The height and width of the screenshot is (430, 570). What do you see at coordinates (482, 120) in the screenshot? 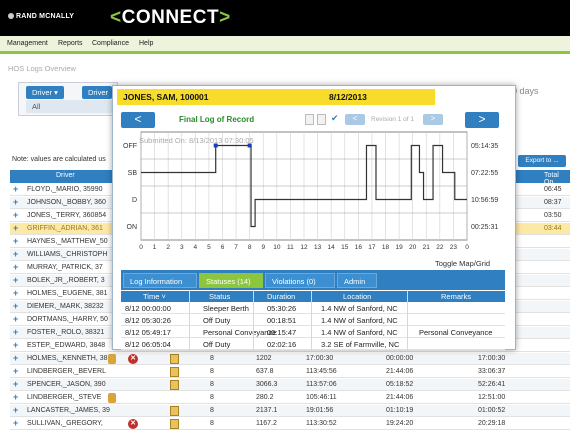
I see `next-log-button: >` at bounding box center [482, 120].